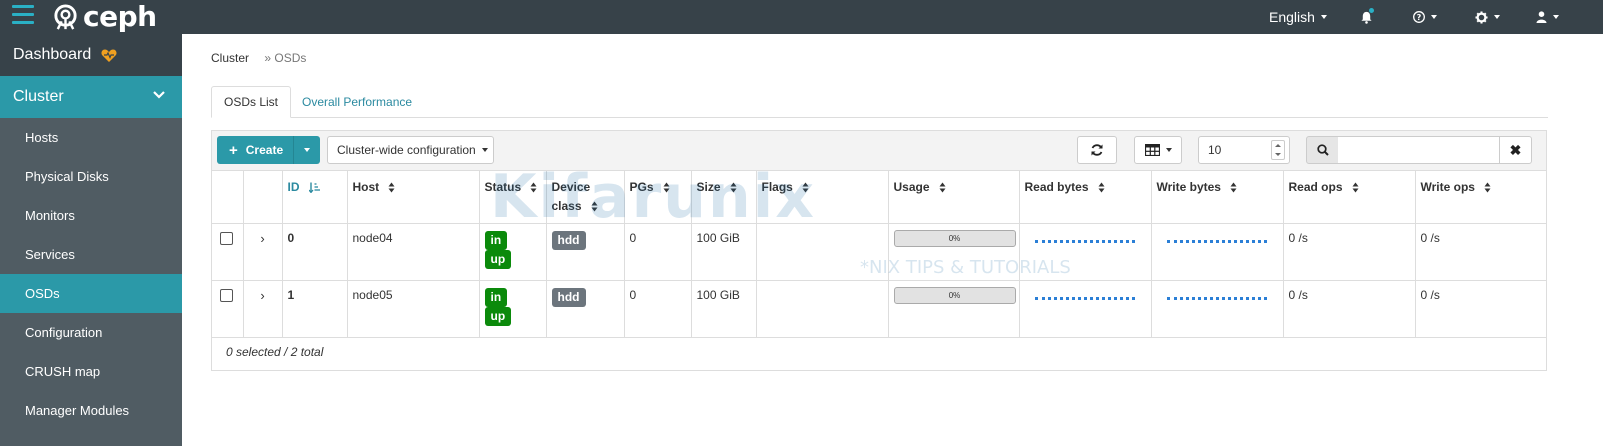 The height and width of the screenshot is (446, 1603). Describe the element at coordinates (120, 16) in the screenshot. I see `brand-name: ceph` at that location.